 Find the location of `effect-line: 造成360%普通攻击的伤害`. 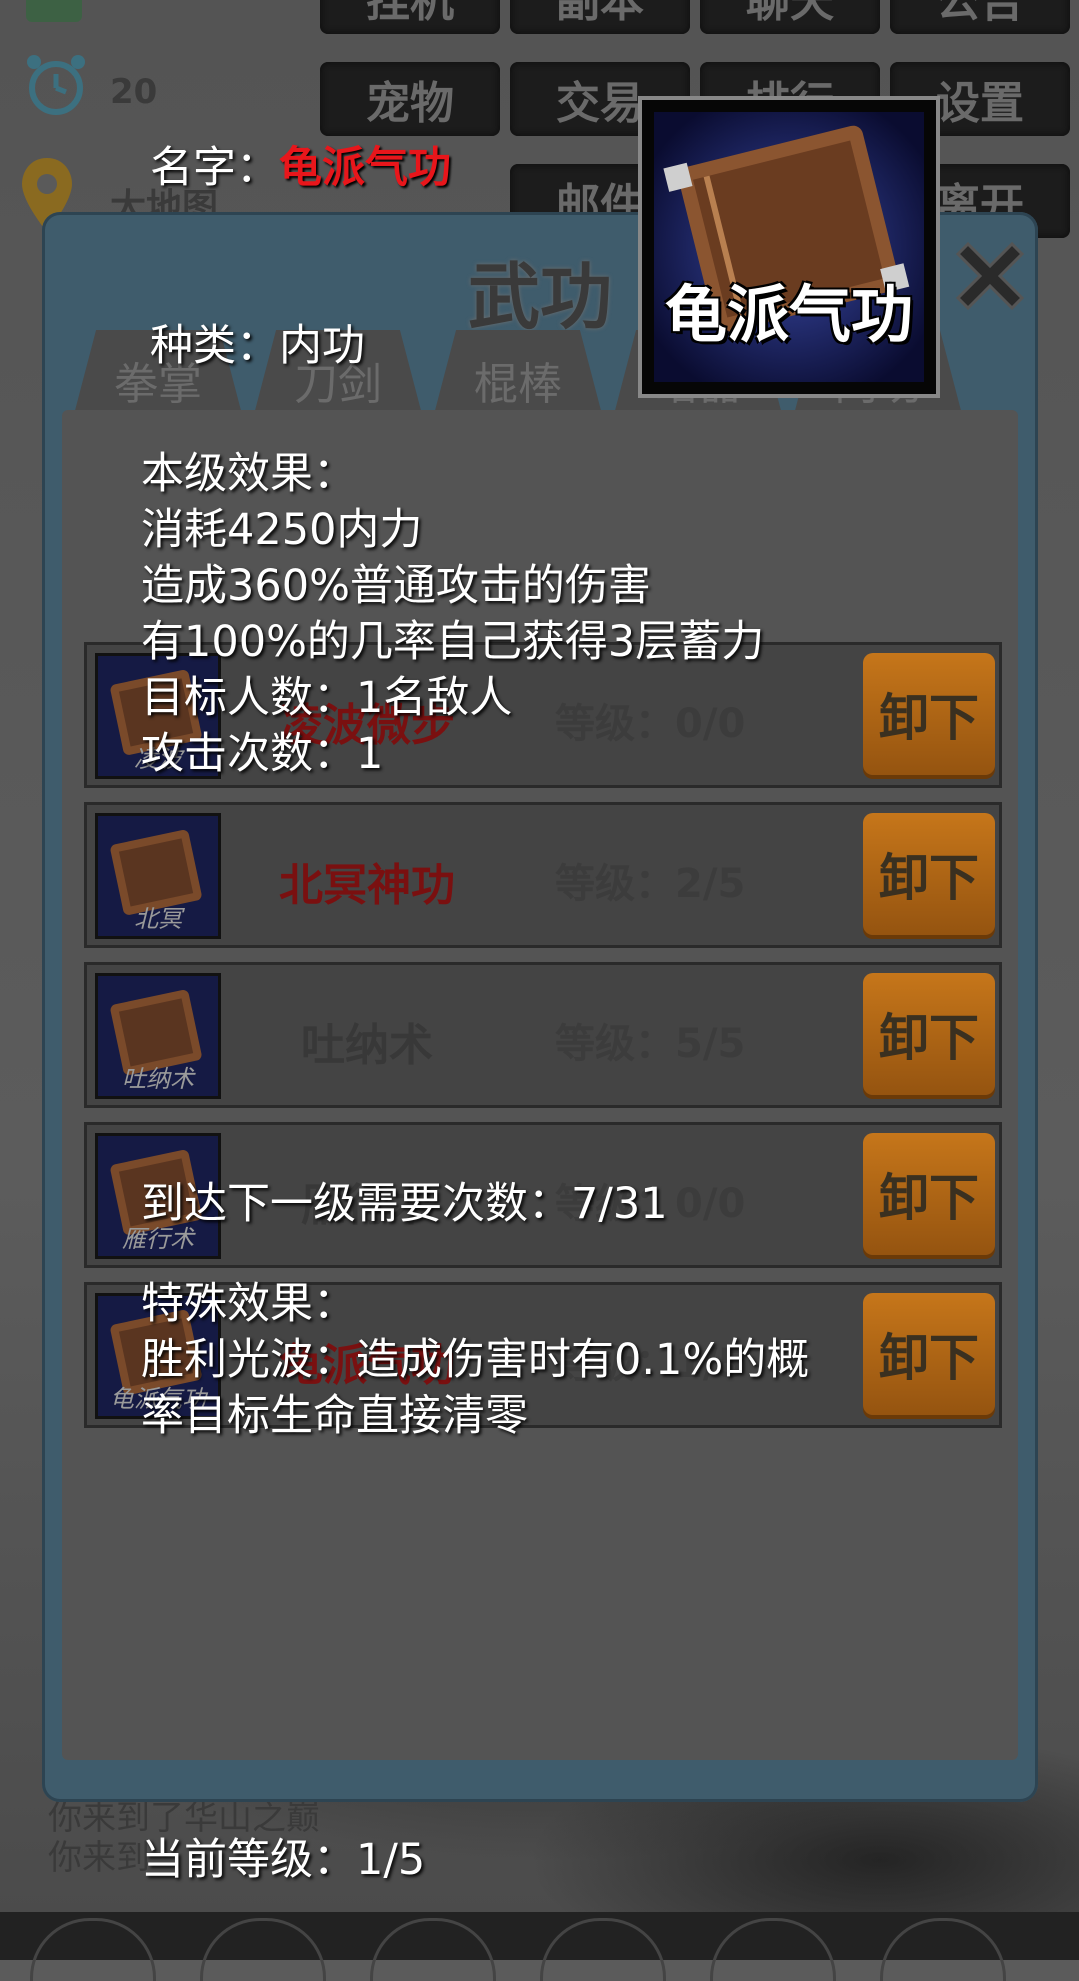

effect-line: 造成360%普通攻击的伤害 is located at coordinates (396, 586).